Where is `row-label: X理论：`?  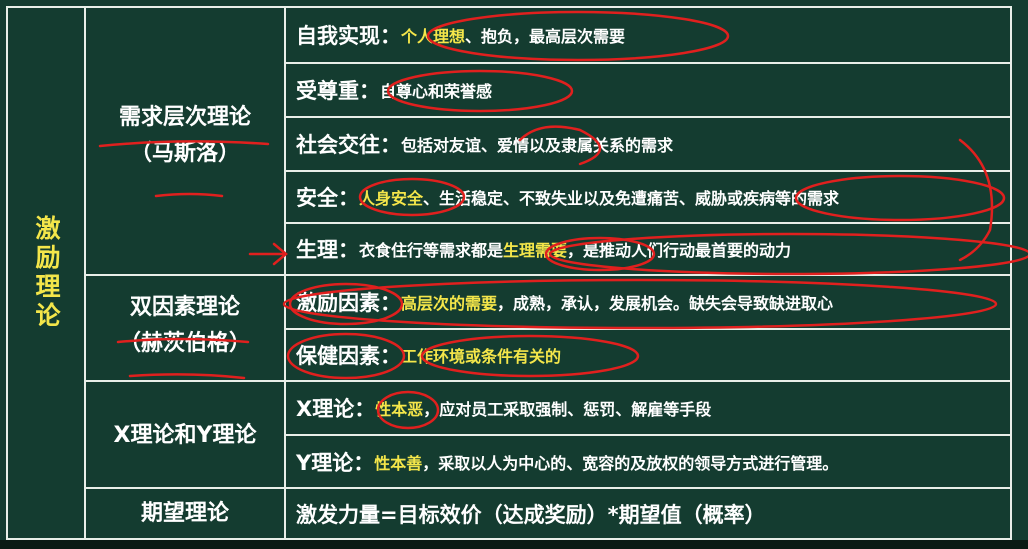
row-label: X理论： is located at coordinates (336, 409).